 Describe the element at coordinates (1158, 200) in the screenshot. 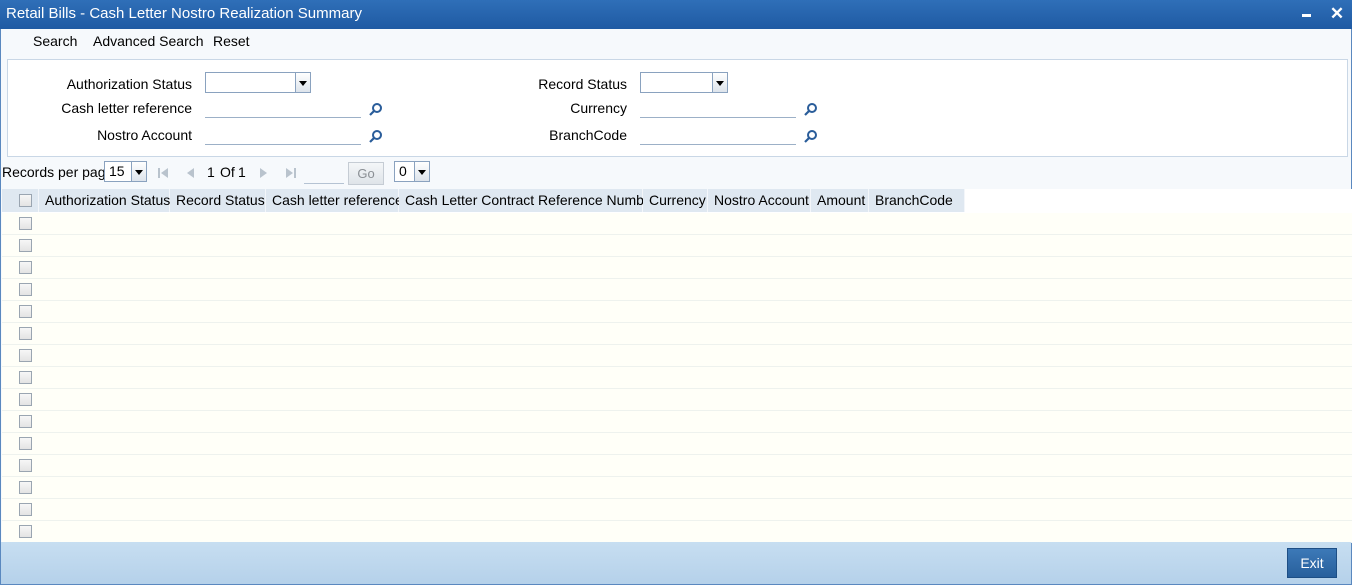

I see `header-filler` at that location.